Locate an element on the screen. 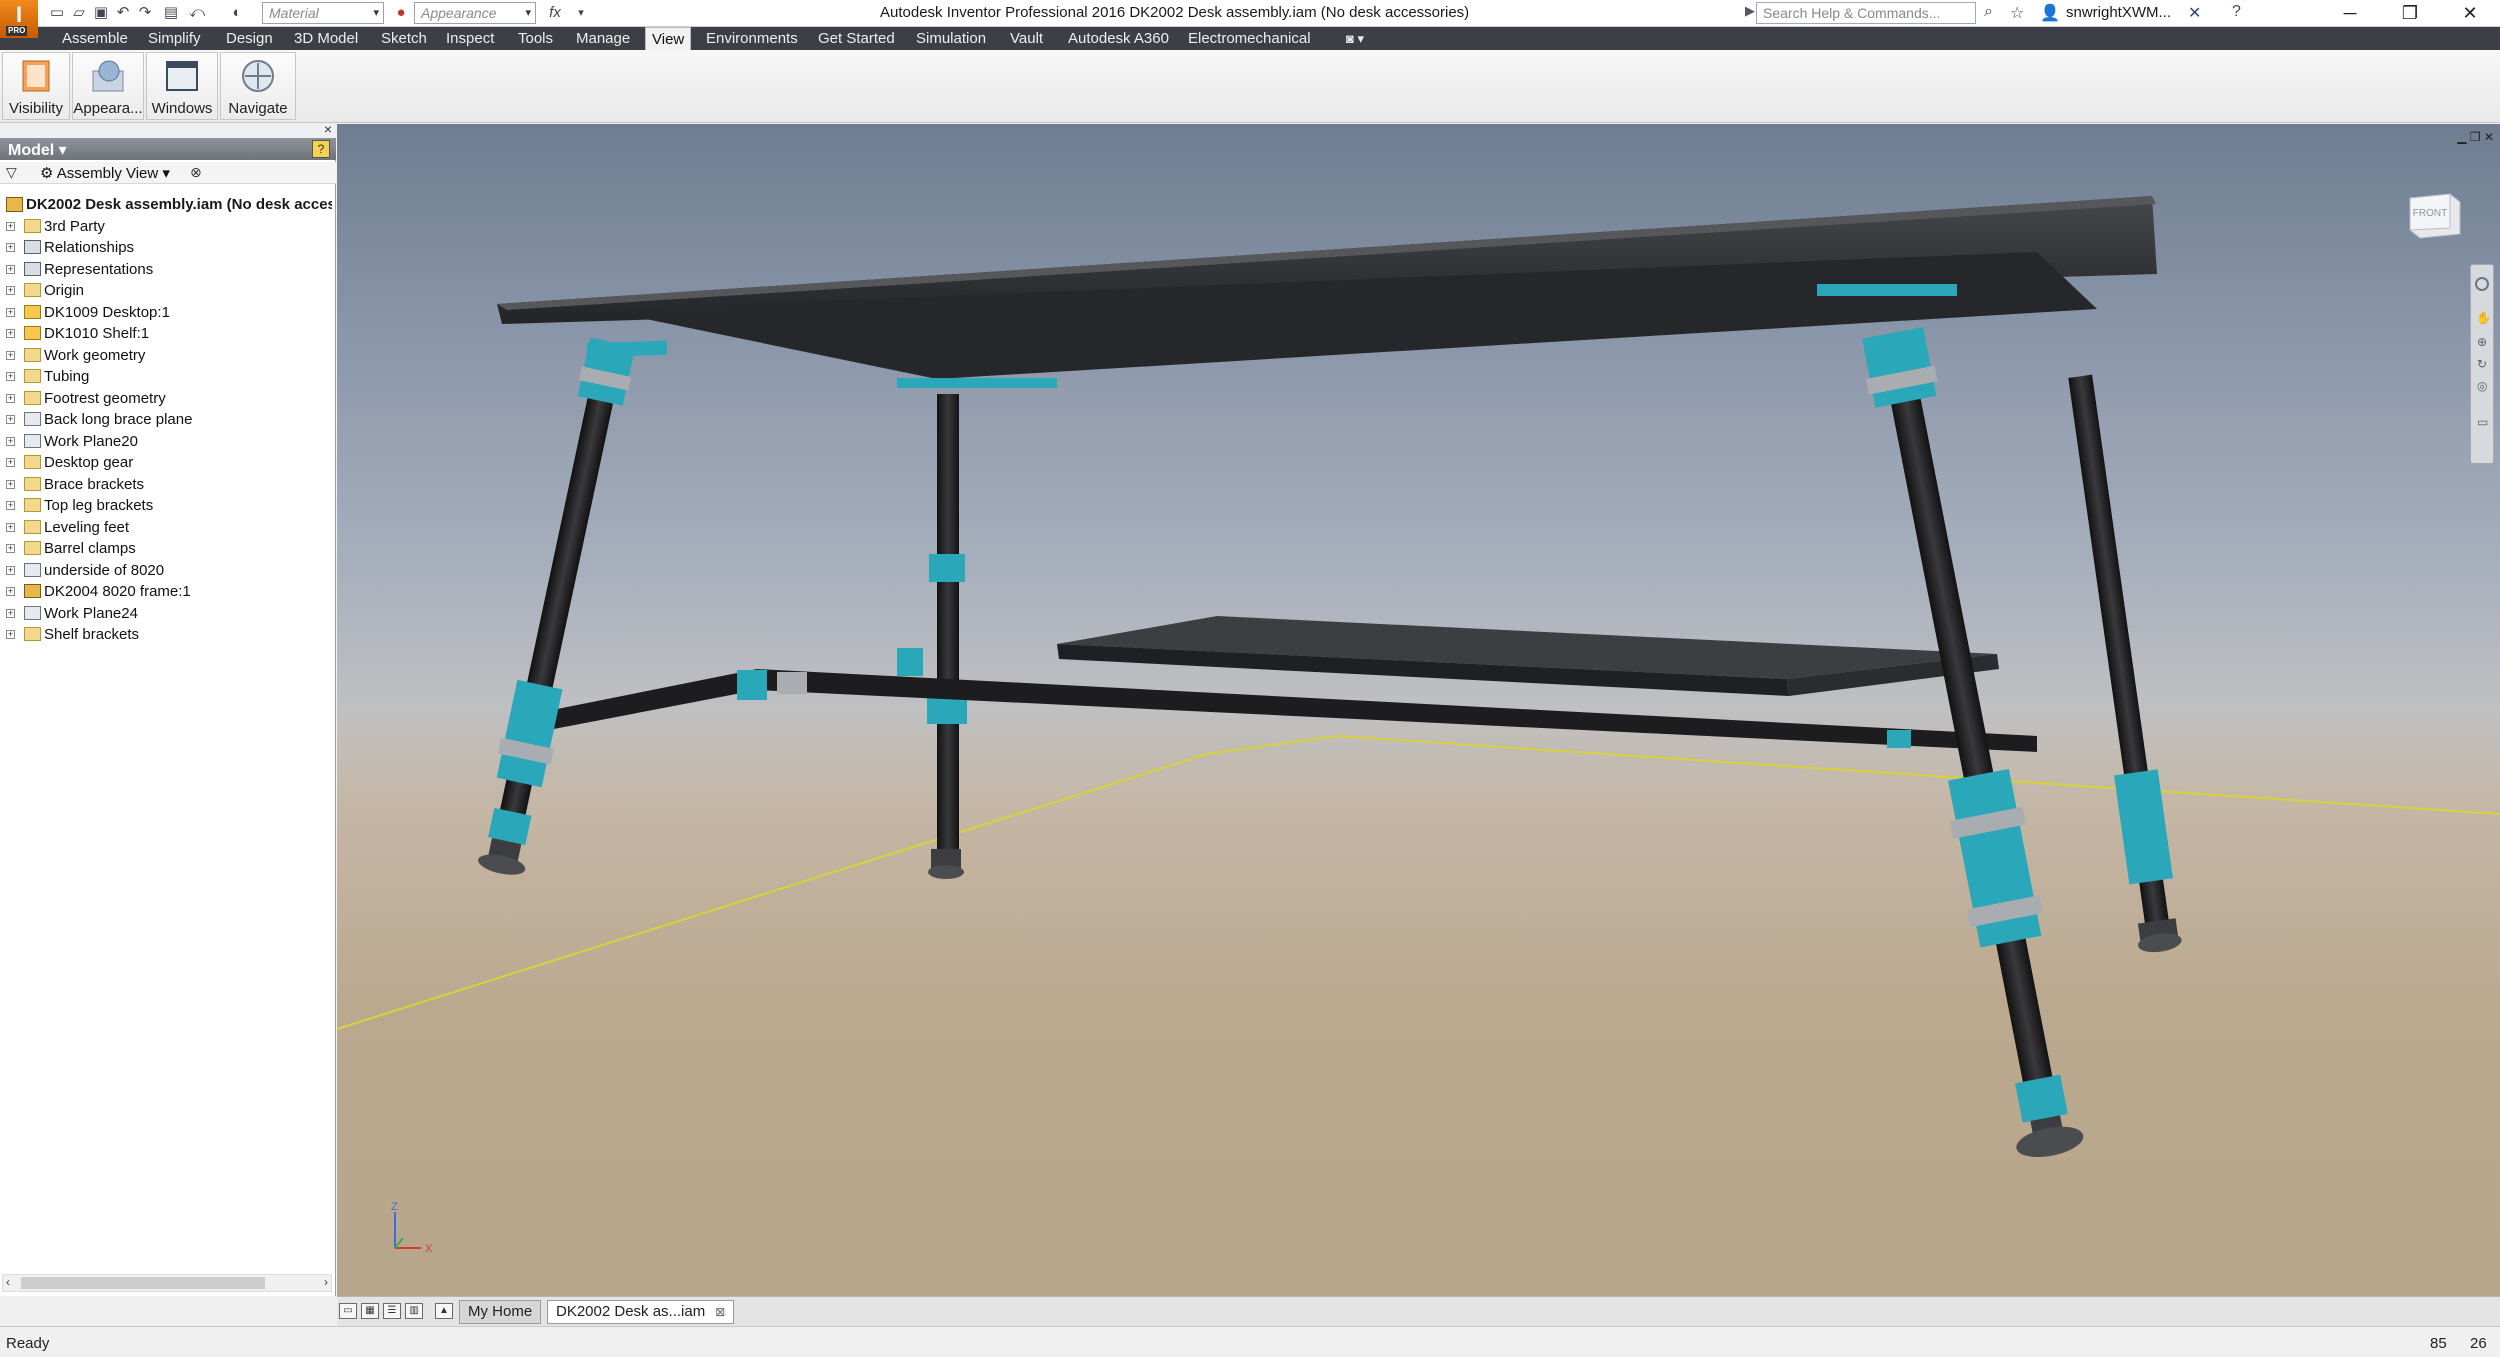 The image size is (2500, 1357). scroll-thumb is located at coordinates (143, 1283).